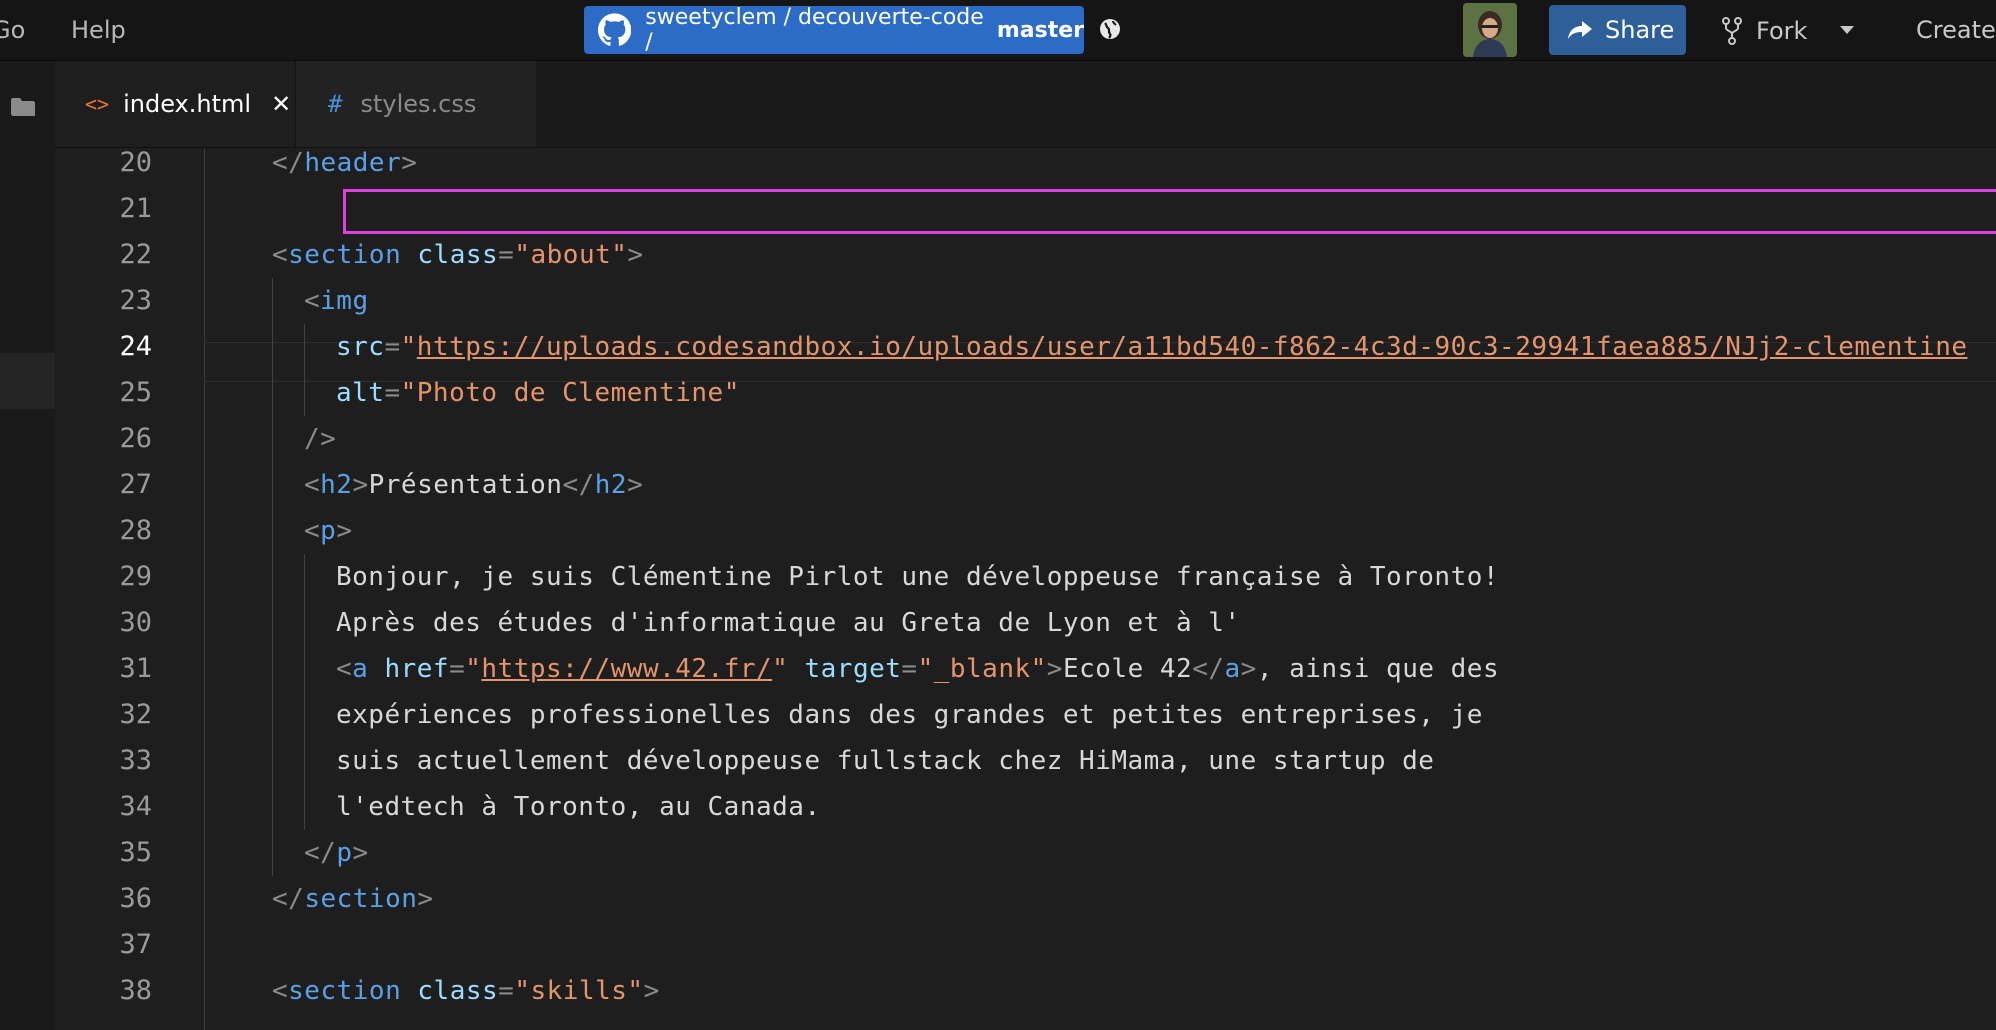 This screenshot has width=1996, height=1030. I want to click on line-number: 37, so click(135, 944).